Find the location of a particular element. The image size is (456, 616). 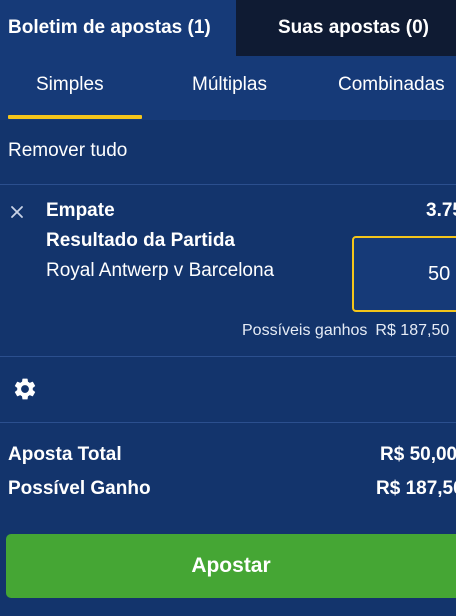

tab-betslip-label: Boletim de apostas (1) is located at coordinates (109, 27).